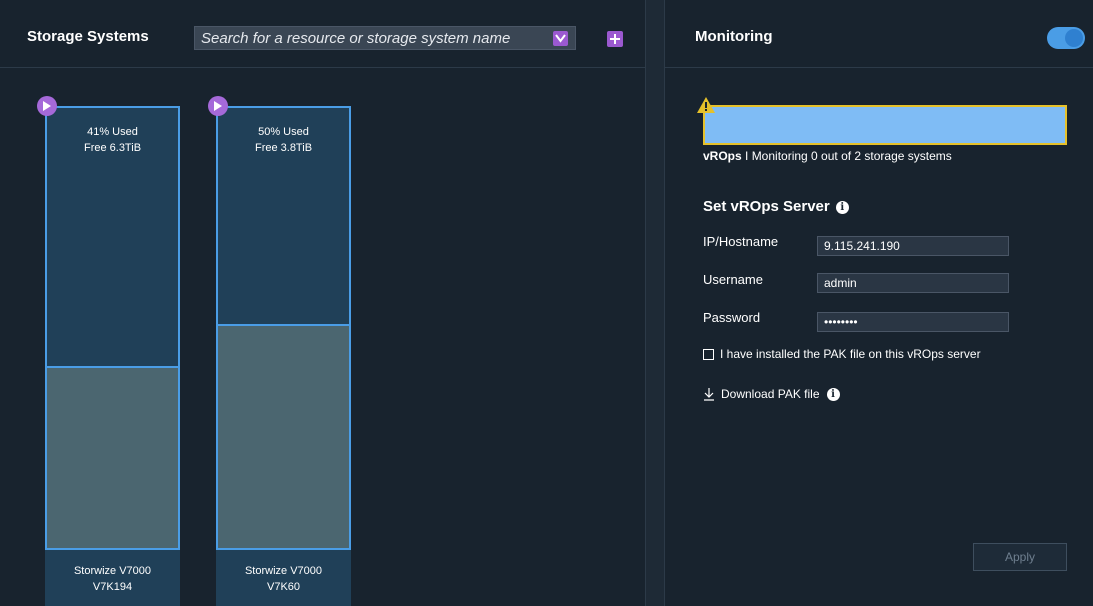  I want to click on system-label: Storwize V7000 V7K60, so click(283, 577).